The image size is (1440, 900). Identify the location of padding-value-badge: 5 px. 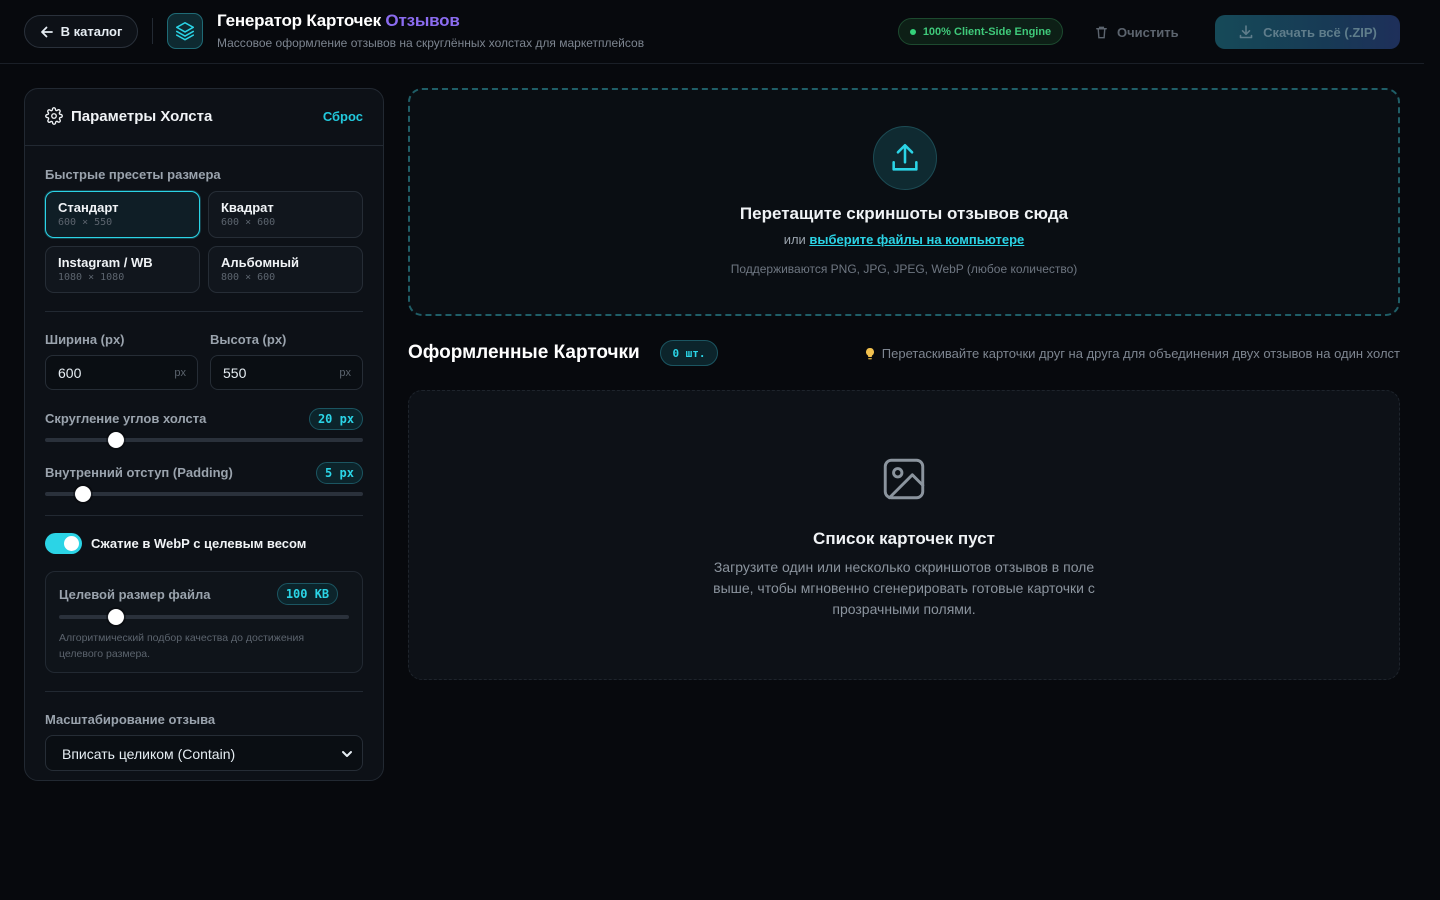
(339, 473).